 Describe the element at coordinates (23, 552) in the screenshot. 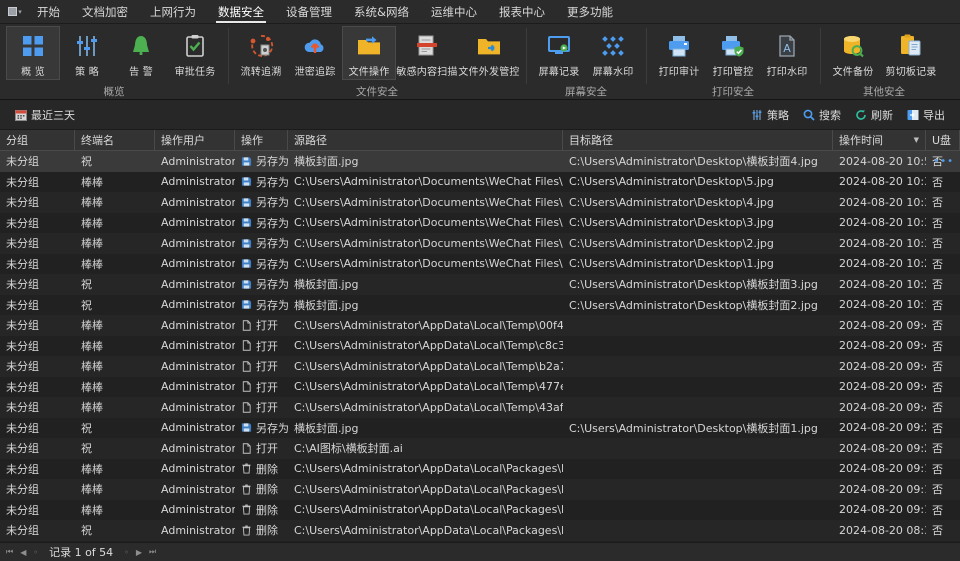

I see `prev-page-button: ◀` at that location.